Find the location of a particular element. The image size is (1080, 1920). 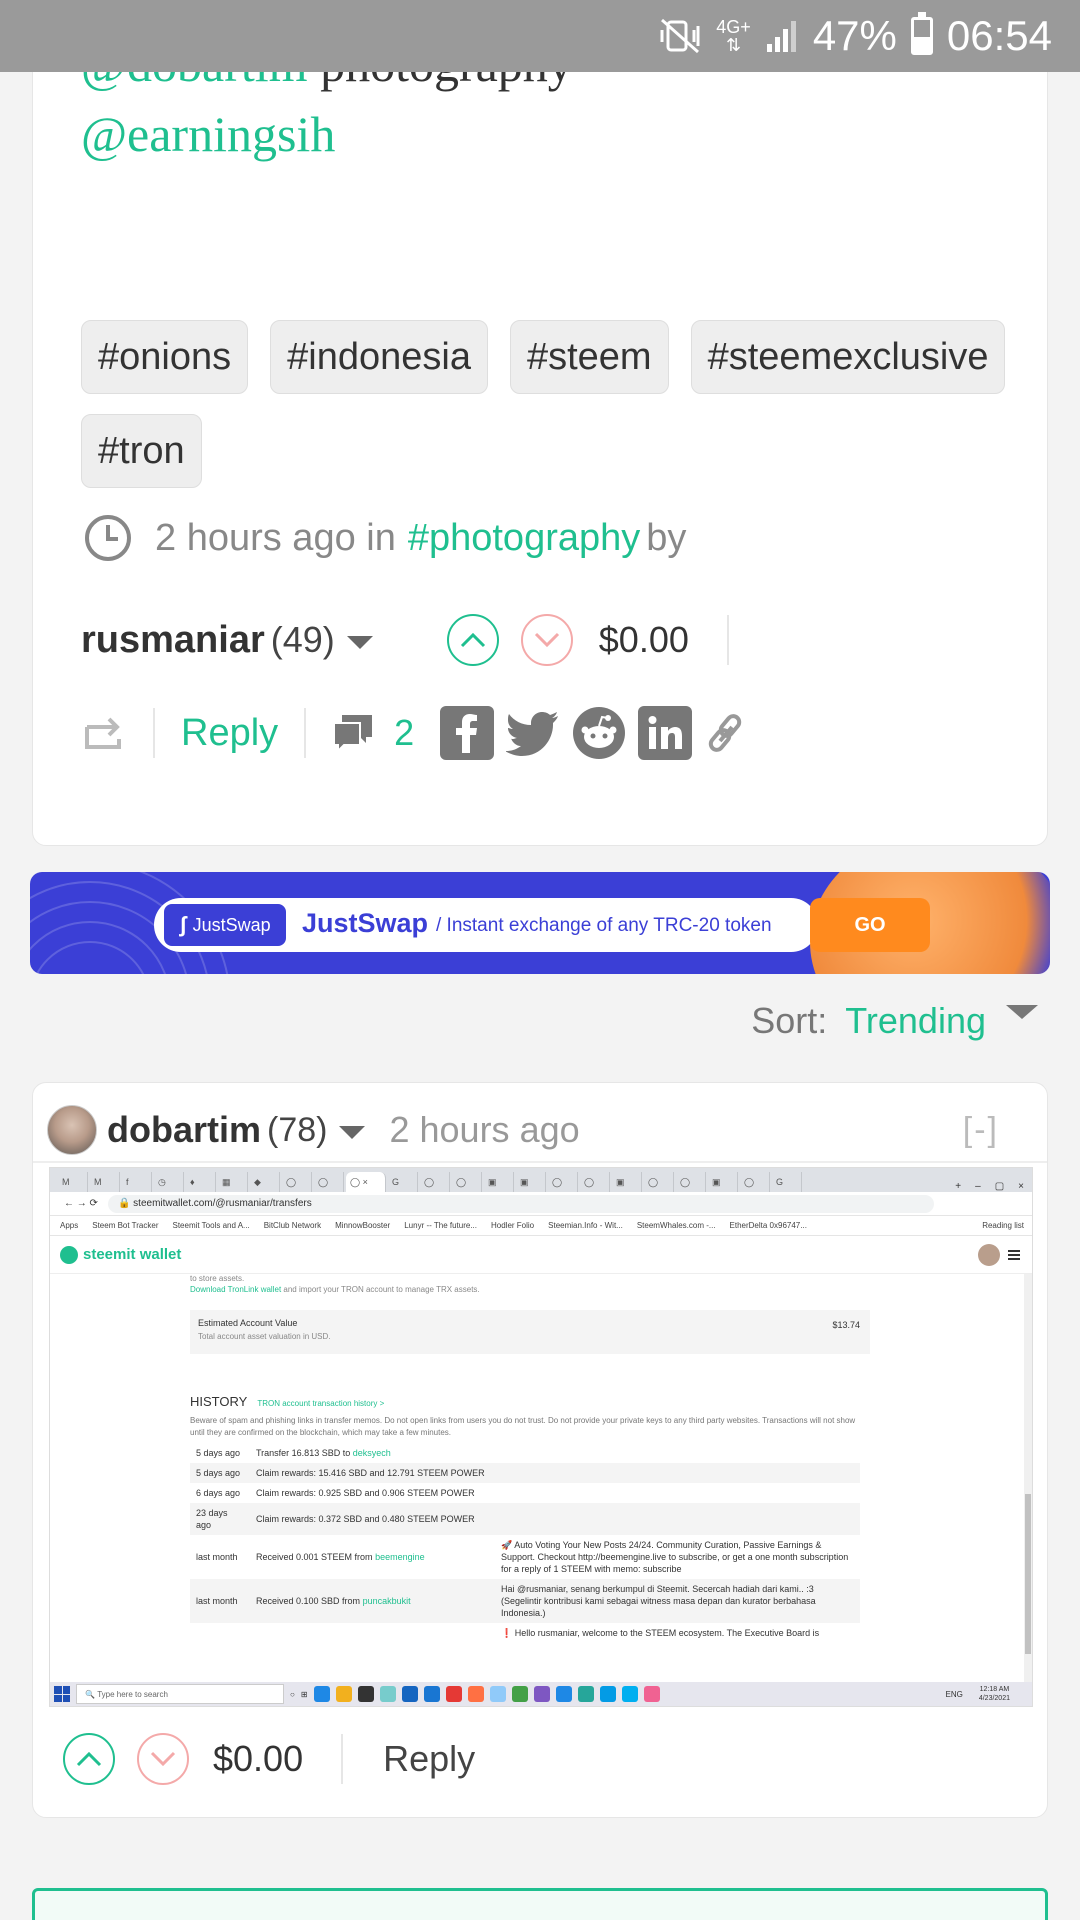

category-link: #photography is located at coordinates (524, 538).